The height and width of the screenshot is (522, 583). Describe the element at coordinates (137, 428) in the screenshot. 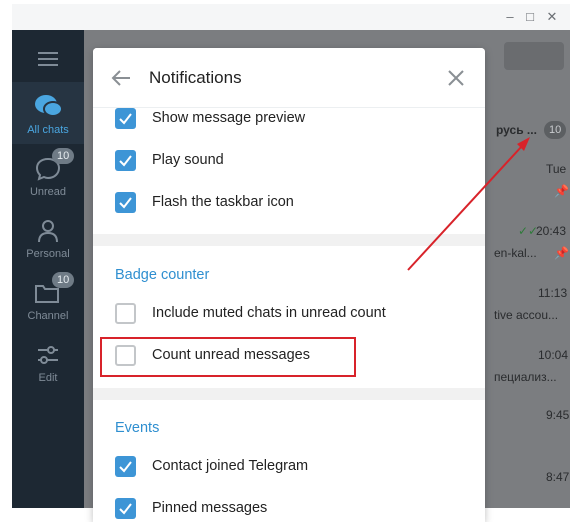

I see `events-heading: Events` at that location.